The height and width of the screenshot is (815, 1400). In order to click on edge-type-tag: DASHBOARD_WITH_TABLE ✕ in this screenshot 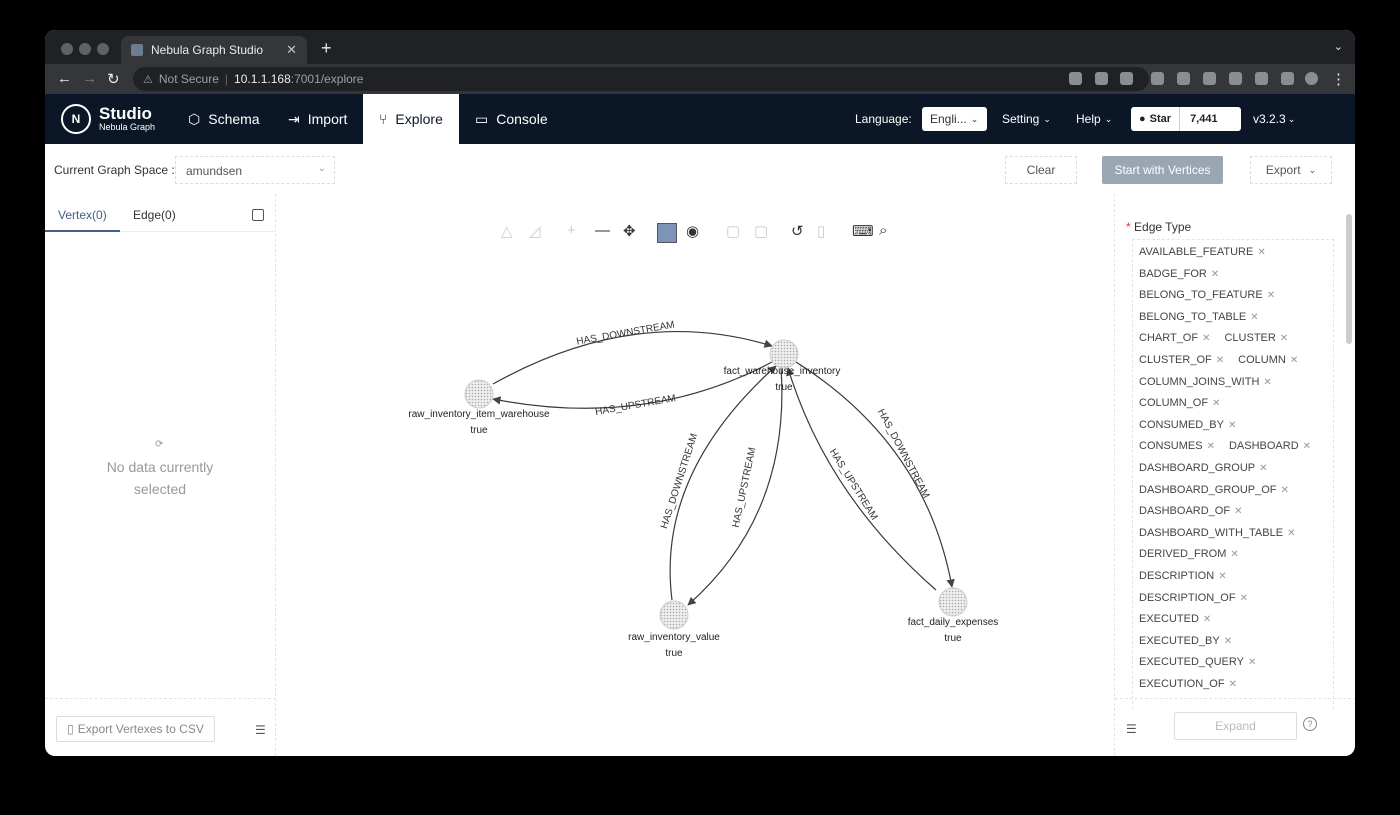, I will do `click(1236, 534)`.